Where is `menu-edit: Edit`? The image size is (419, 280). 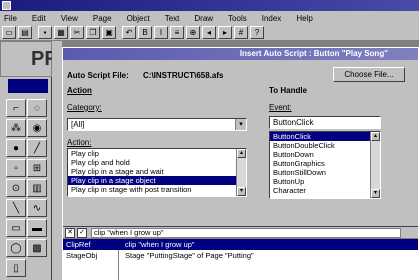 menu-edit: Edit is located at coordinates (39, 18).